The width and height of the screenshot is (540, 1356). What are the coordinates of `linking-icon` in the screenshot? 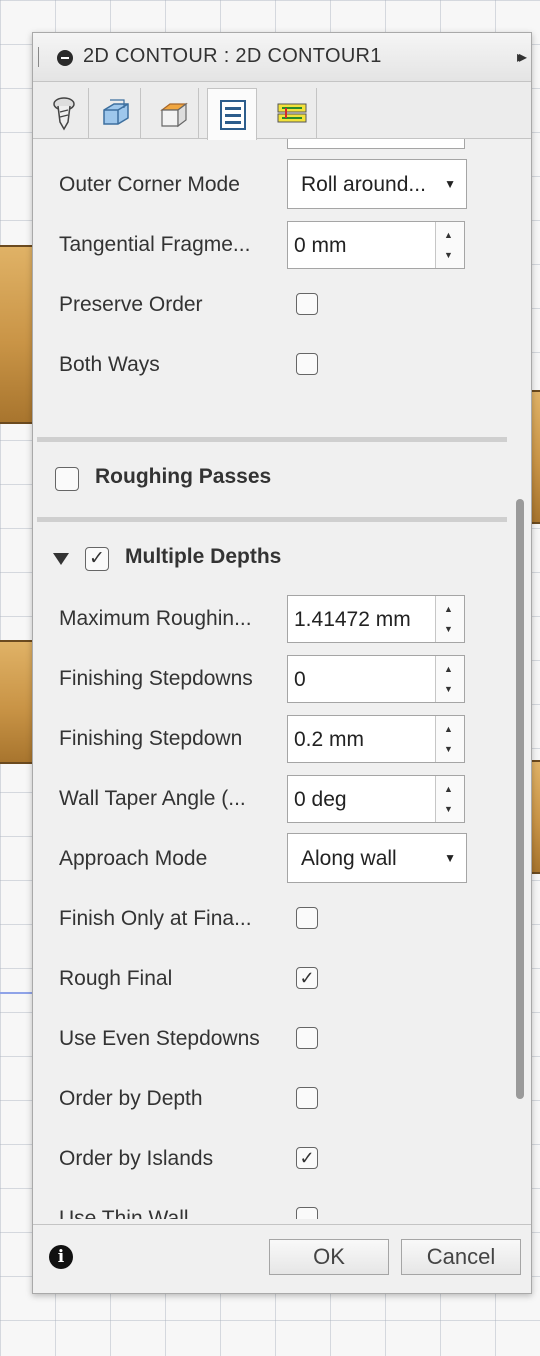 It's located at (292, 113).